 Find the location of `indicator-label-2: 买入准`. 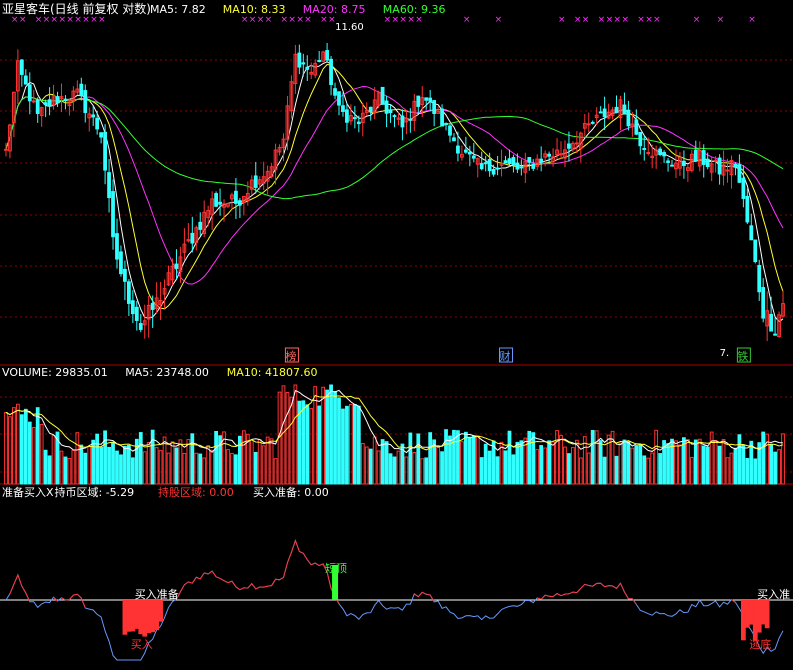

indicator-label-2: 买入准 is located at coordinates (773, 594).